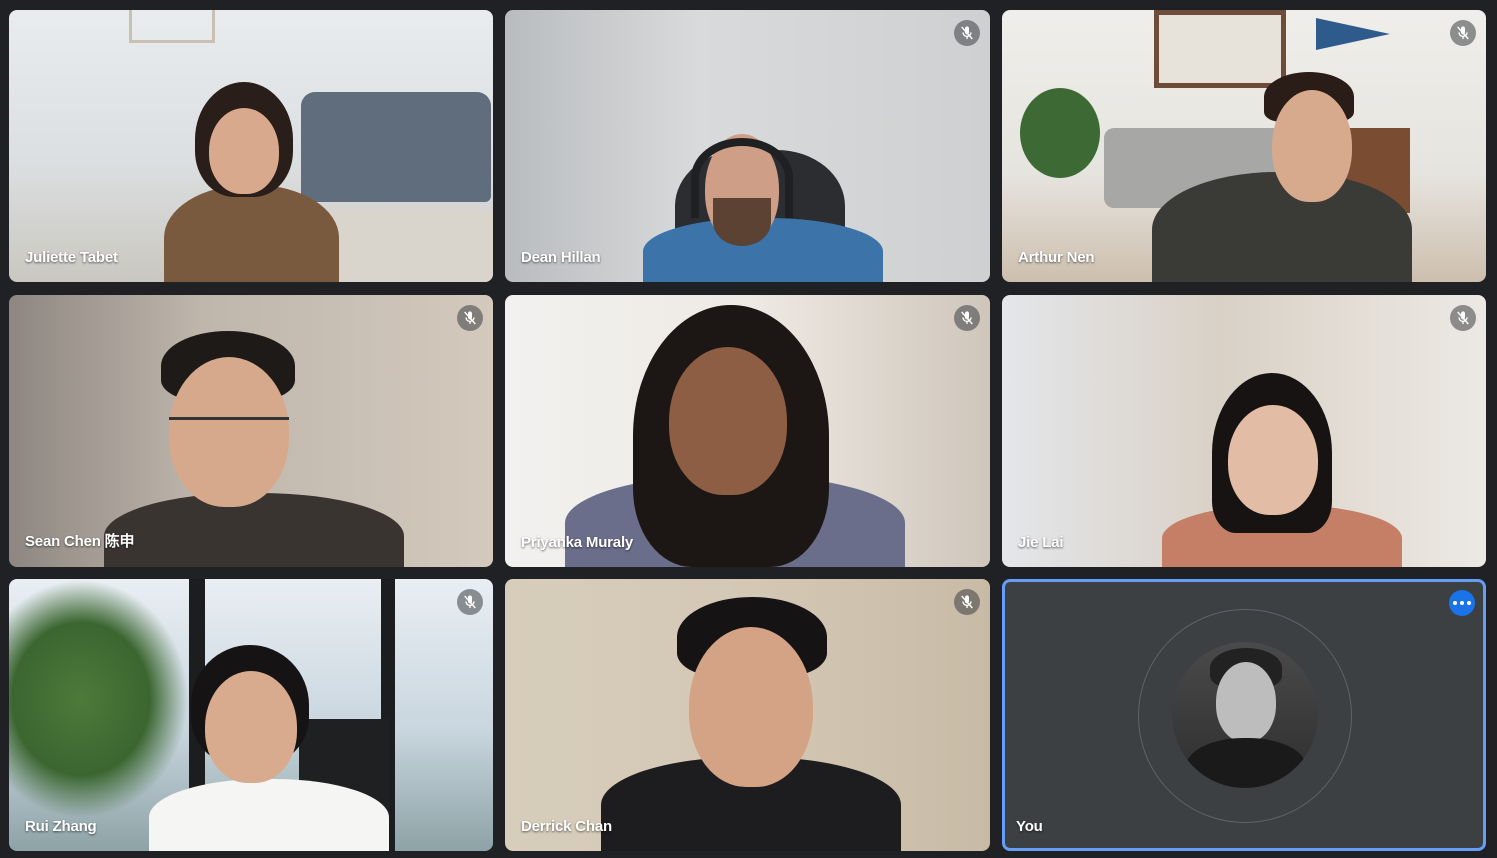  What do you see at coordinates (742, 178) in the screenshot?
I see `headphones` at bounding box center [742, 178].